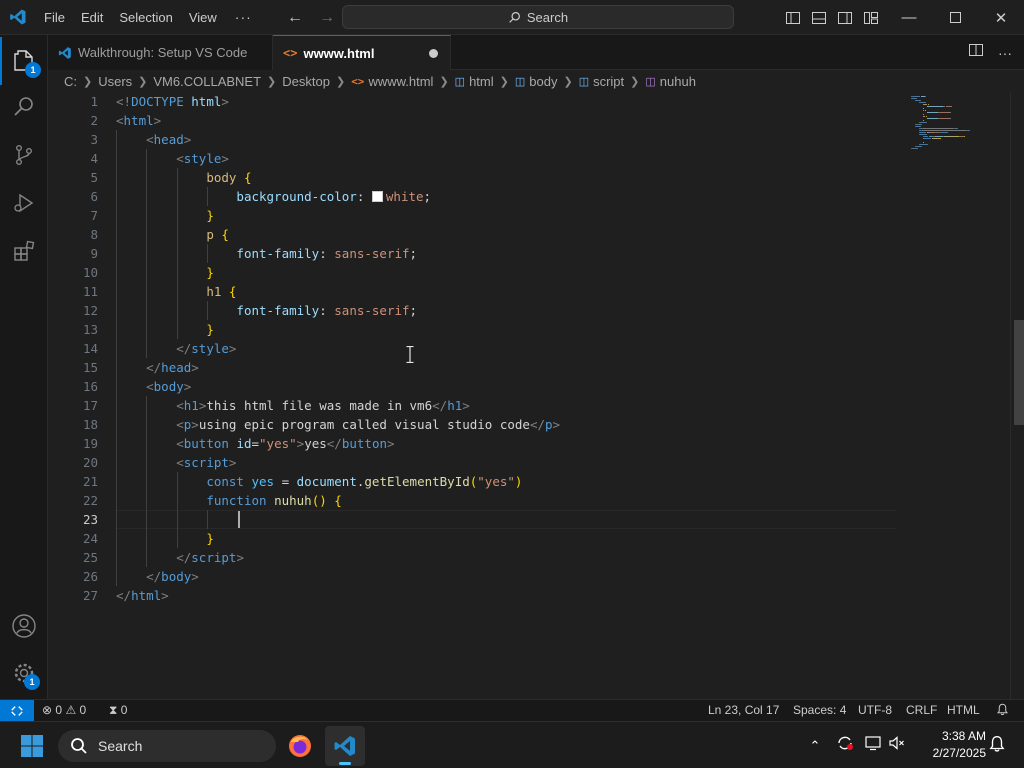 This screenshot has width=1024, height=768. I want to click on toggle-secondary-sidebar-icon, so click(845, 18).